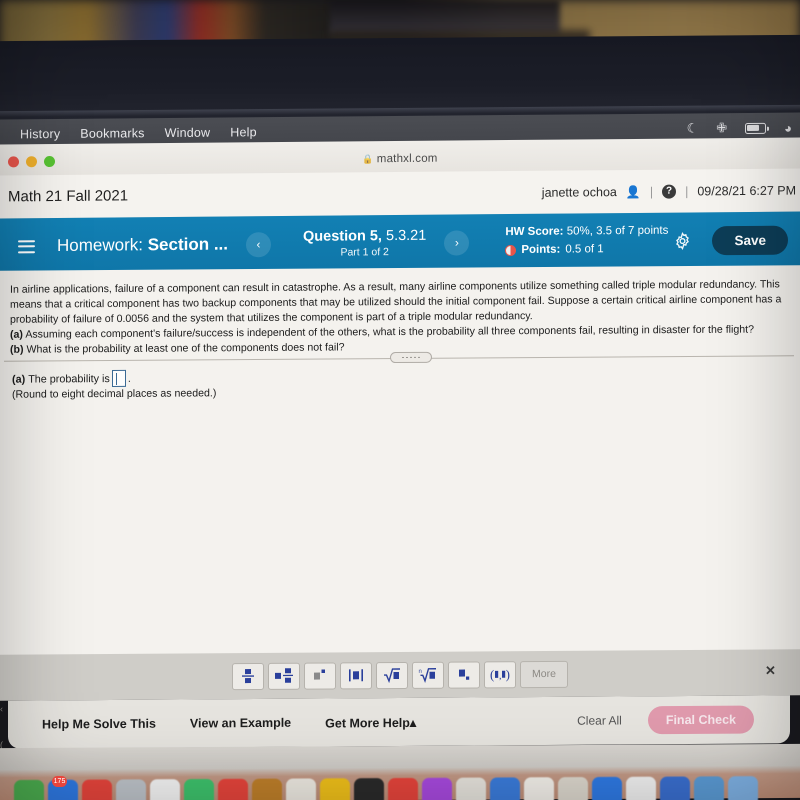  Describe the element at coordinates (335, 194) in the screenshot. I see `course-spacer` at that location.